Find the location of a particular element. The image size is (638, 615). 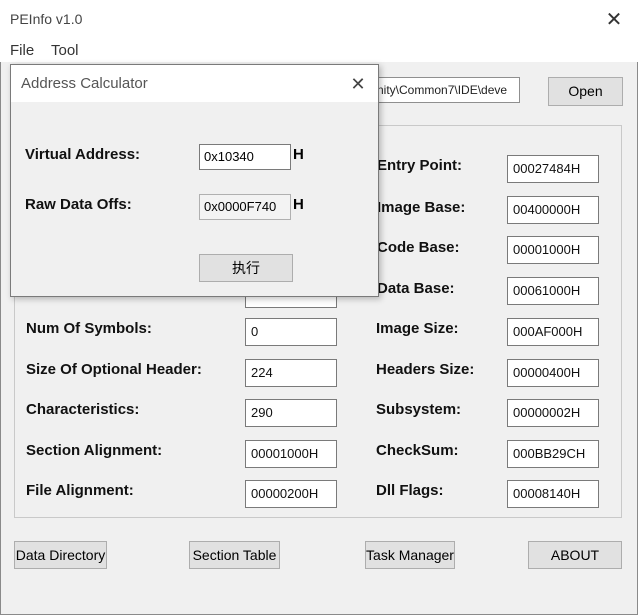

section-alignment-field: 00001000H is located at coordinates (291, 454).